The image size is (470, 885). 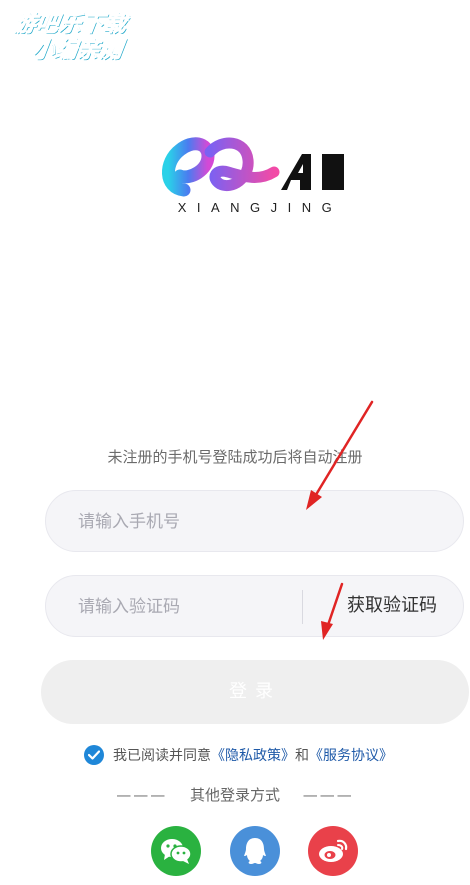 I want to click on agreement-checkbox, so click(x=94, y=755).